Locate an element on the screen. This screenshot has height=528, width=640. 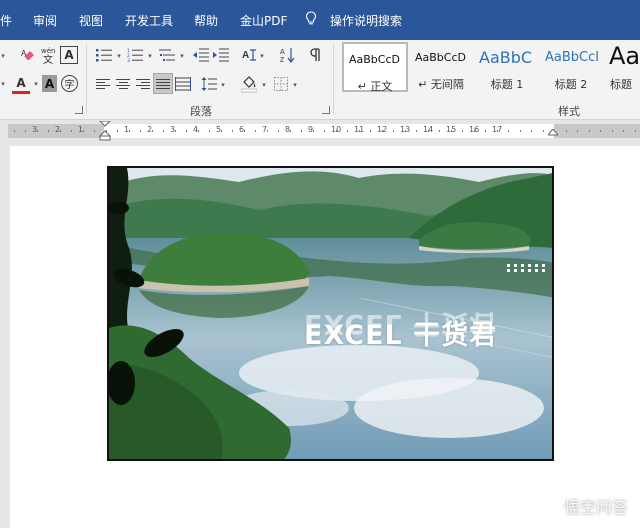
svg-text: wén is located at coordinates (48, 51).